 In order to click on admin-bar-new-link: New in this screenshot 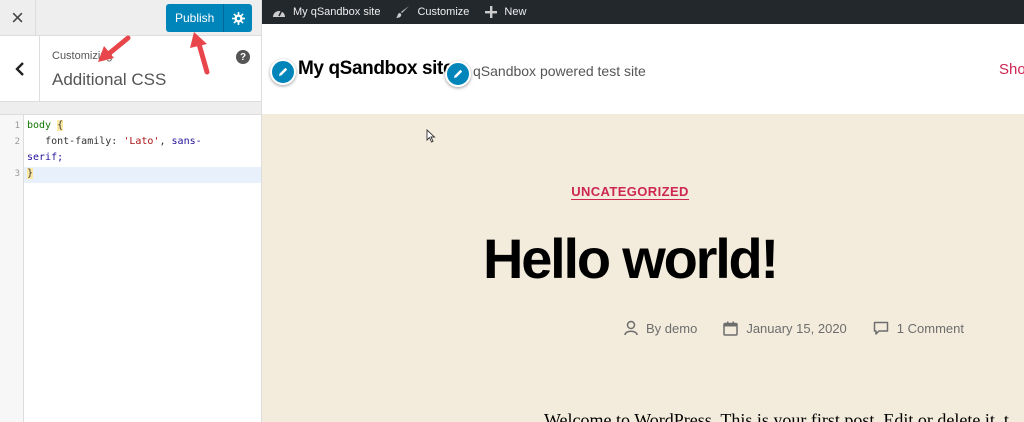, I will do `click(505, 12)`.